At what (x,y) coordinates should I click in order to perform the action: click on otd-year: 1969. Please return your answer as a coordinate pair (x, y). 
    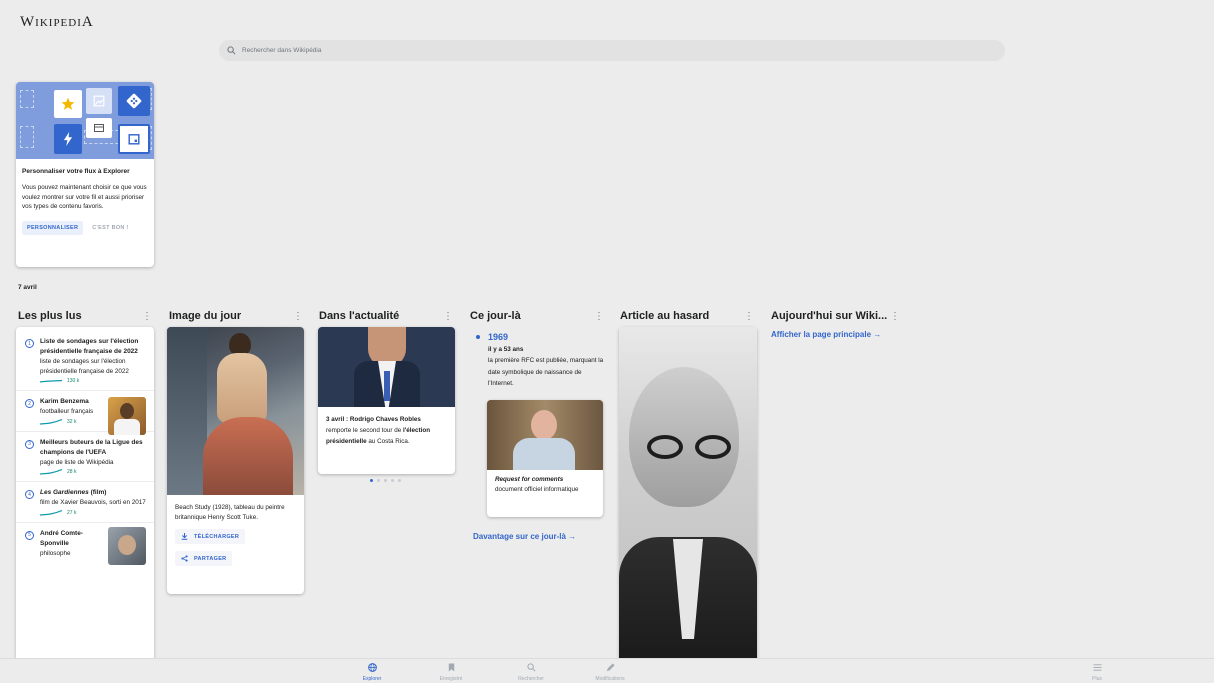
    Looking at the image, I should click on (539, 337).